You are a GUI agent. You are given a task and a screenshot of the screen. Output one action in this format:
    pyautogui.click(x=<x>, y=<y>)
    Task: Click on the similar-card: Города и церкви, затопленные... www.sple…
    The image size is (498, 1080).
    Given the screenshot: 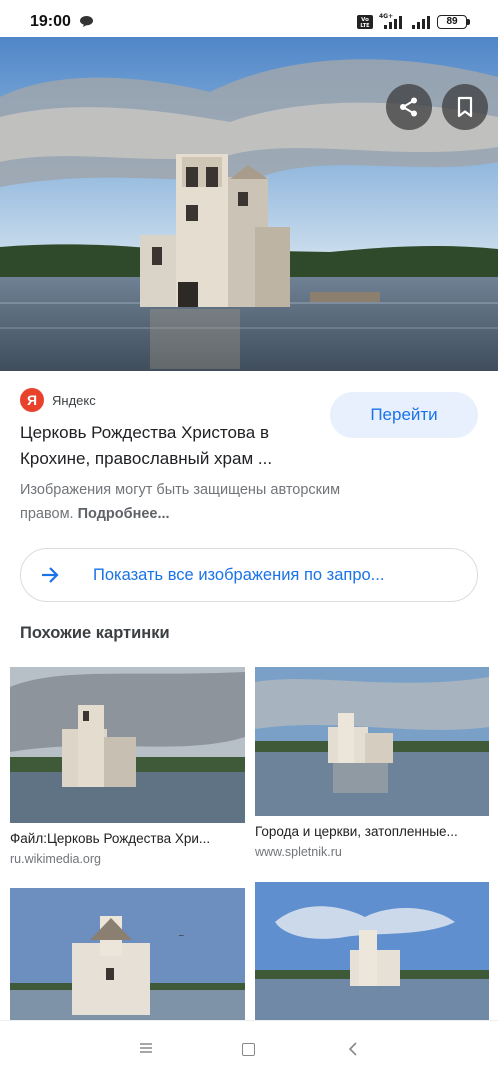 What is the action you would take?
    pyautogui.click(x=372, y=763)
    